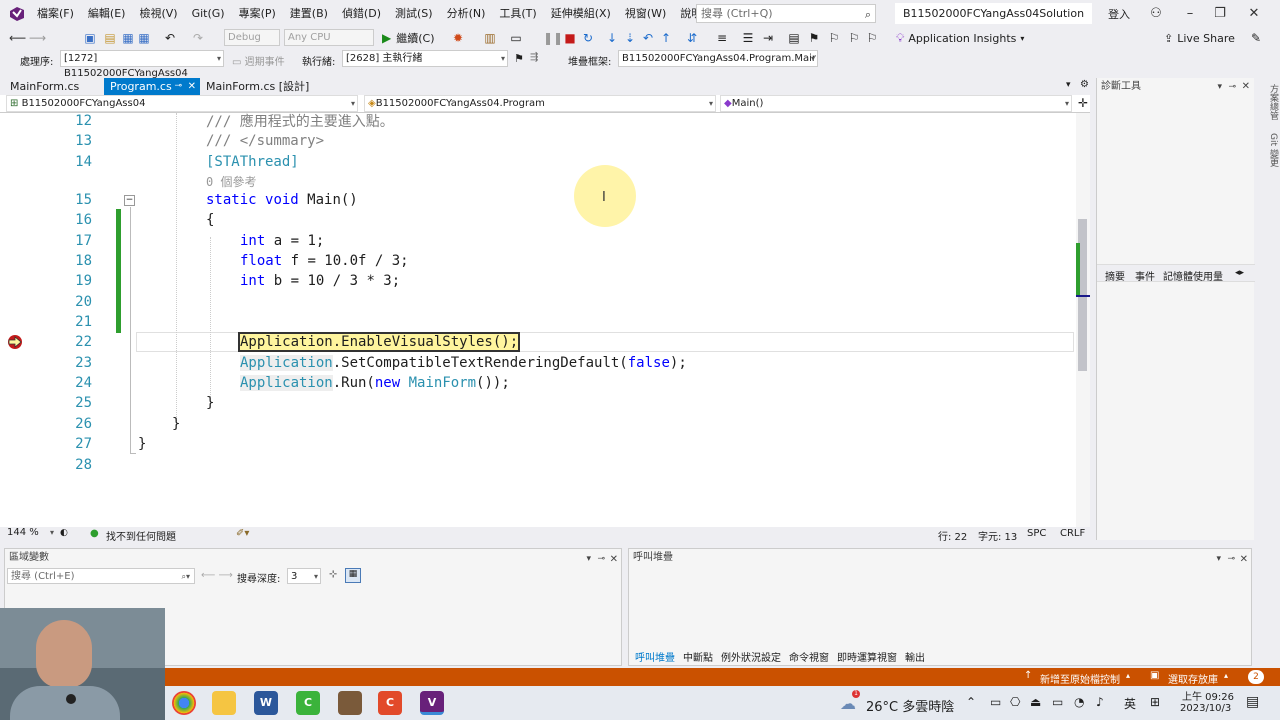  I want to click on browse-icon: ▥, so click(490, 38).